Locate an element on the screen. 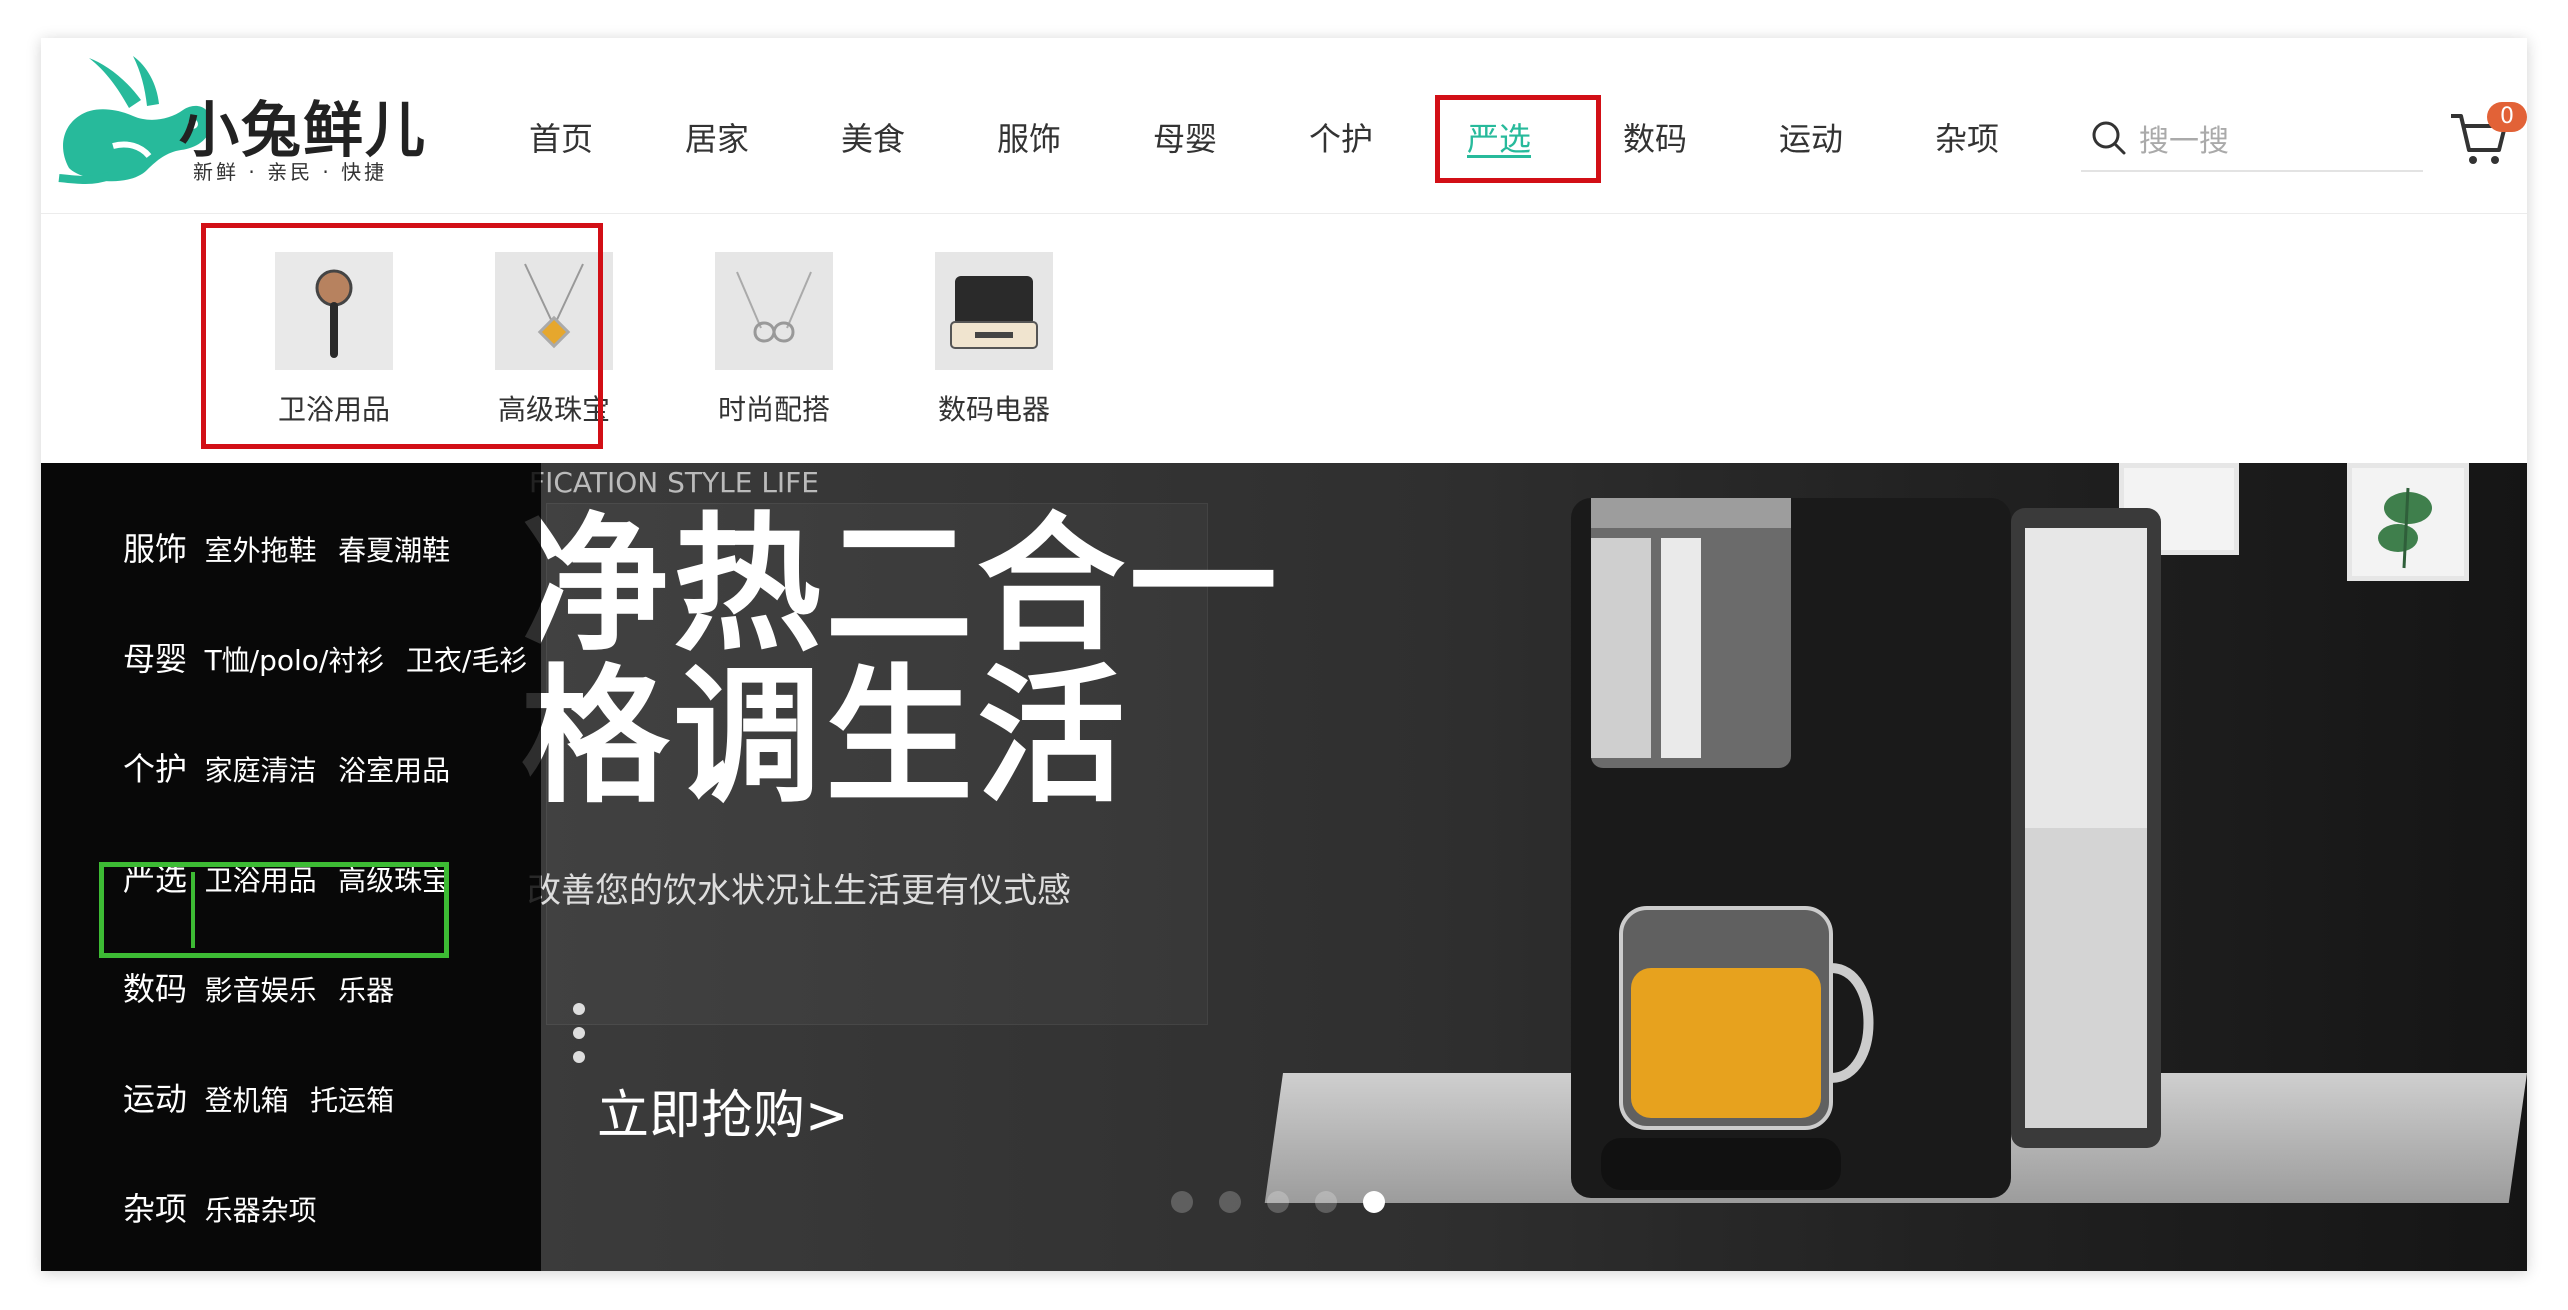  search-input is located at coordinates (2274, 141).